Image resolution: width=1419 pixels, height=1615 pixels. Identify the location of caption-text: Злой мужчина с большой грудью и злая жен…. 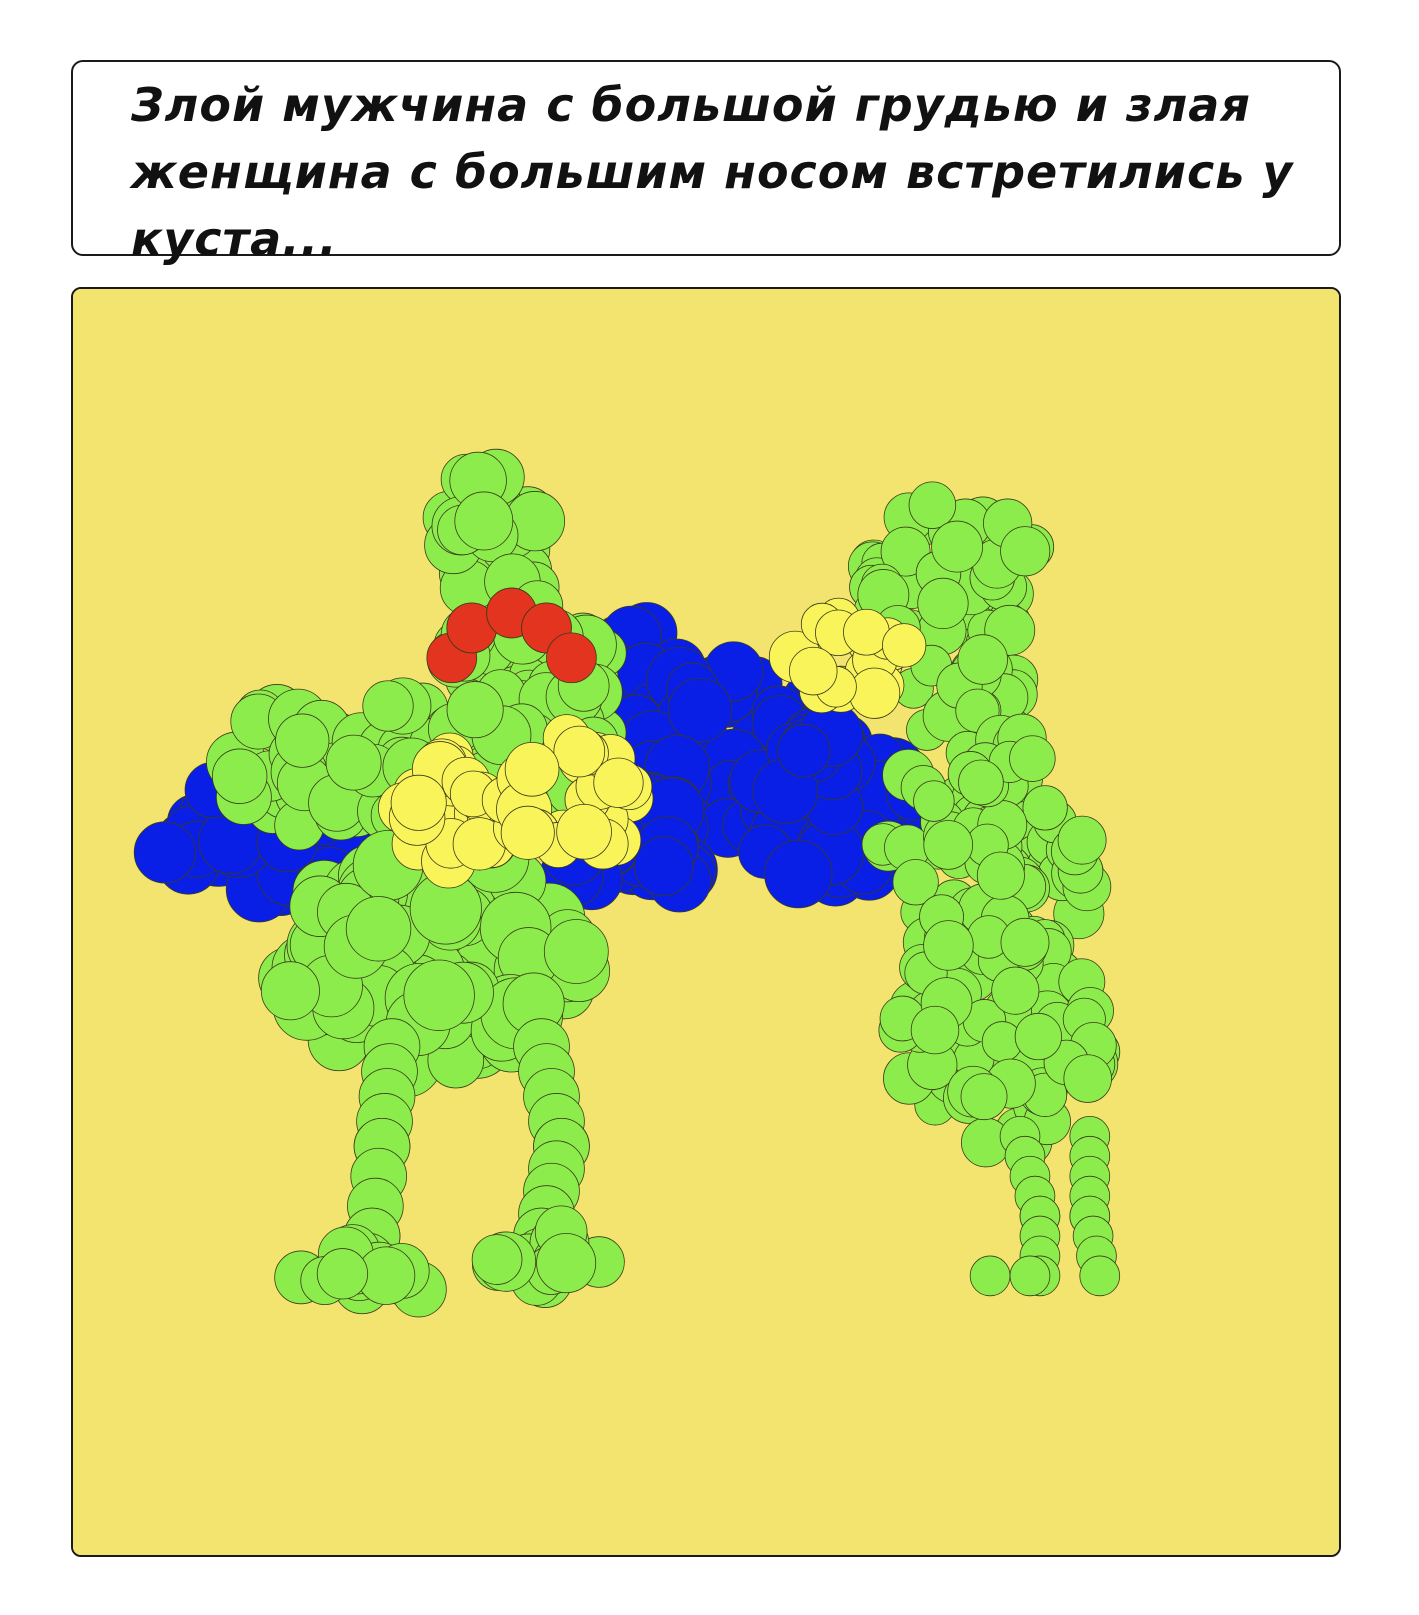
(712, 172).